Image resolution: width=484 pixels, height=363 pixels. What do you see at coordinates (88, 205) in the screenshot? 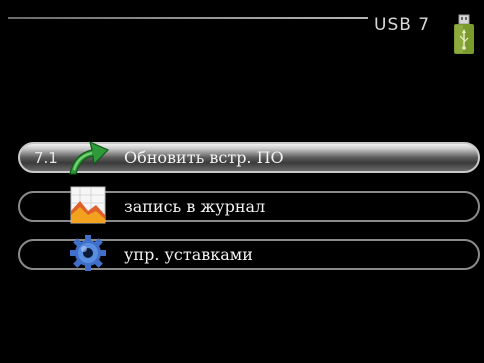
I see `log-chart-icon` at bounding box center [88, 205].